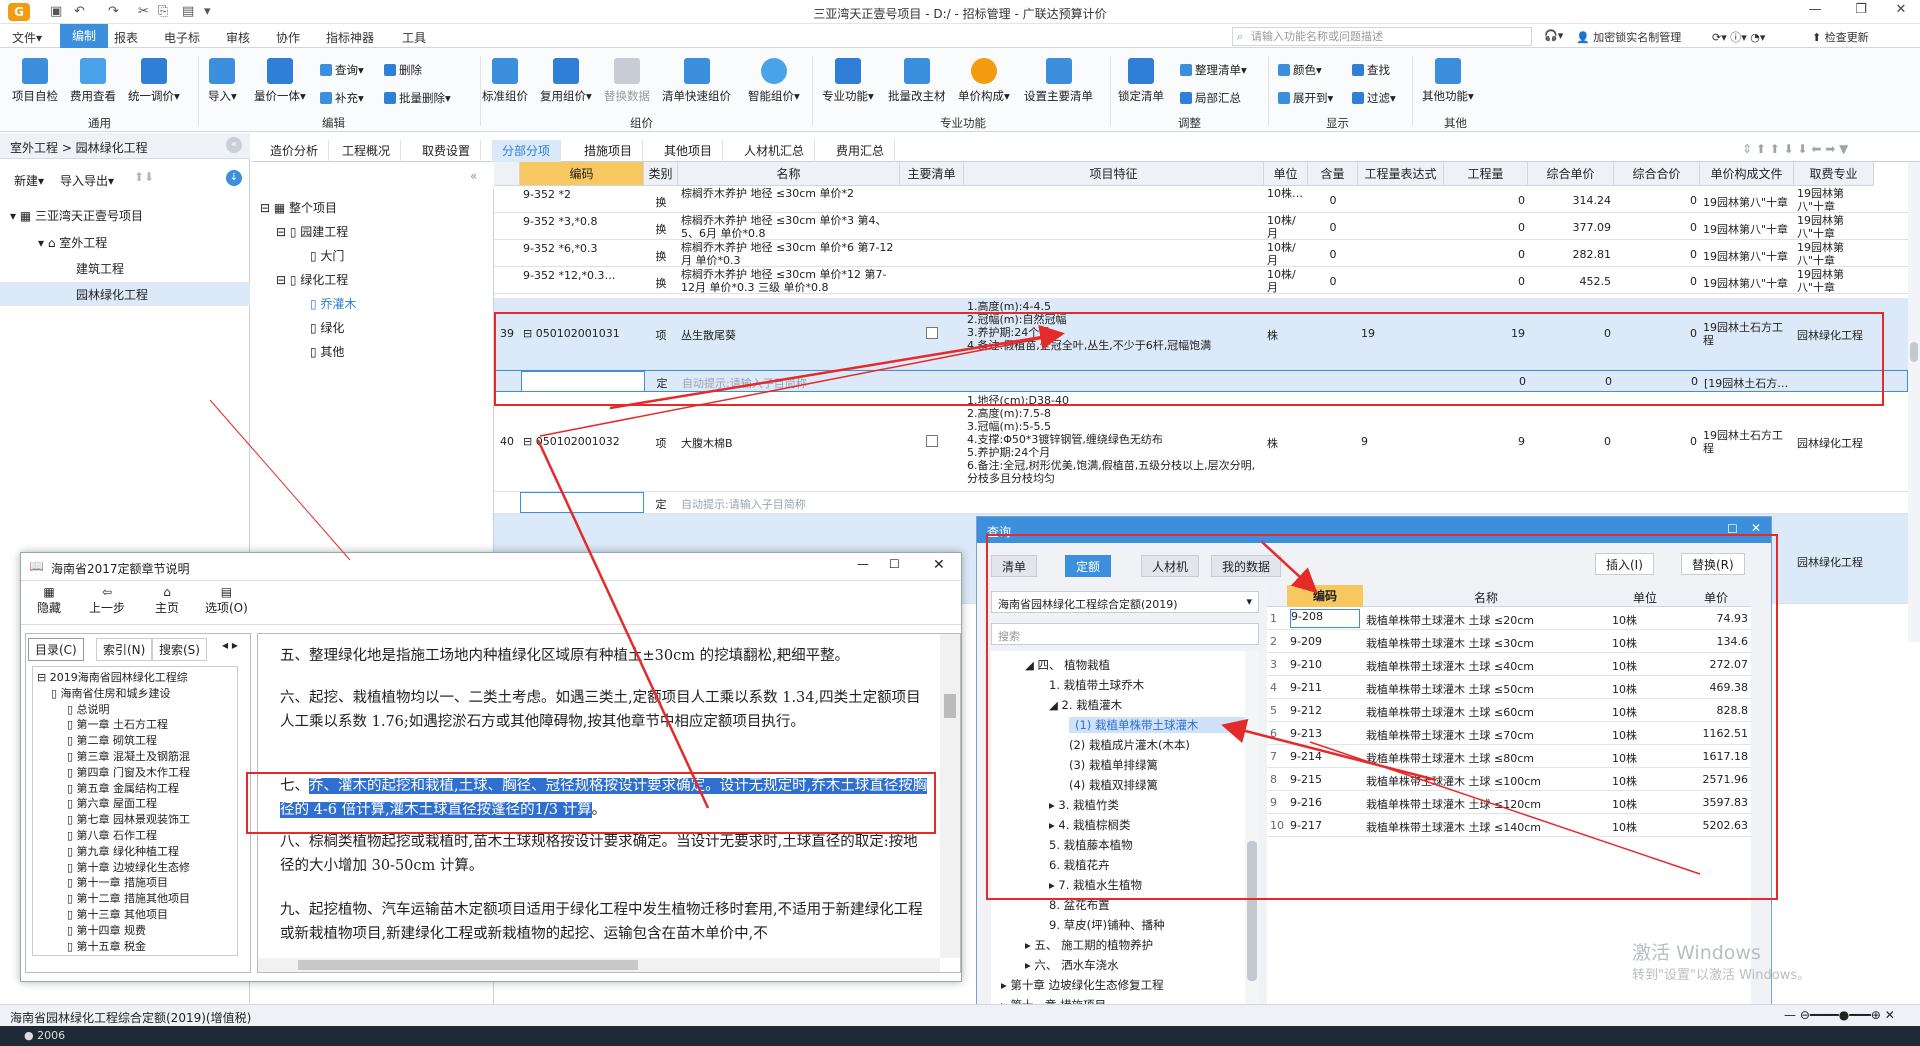 The height and width of the screenshot is (1046, 1920). What do you see at coordinates (1107, 925) in the screenshot?
I see `quota-tree-item: 9. 草皮(坪)铺种、播种` at bounding box center [1107, 925].